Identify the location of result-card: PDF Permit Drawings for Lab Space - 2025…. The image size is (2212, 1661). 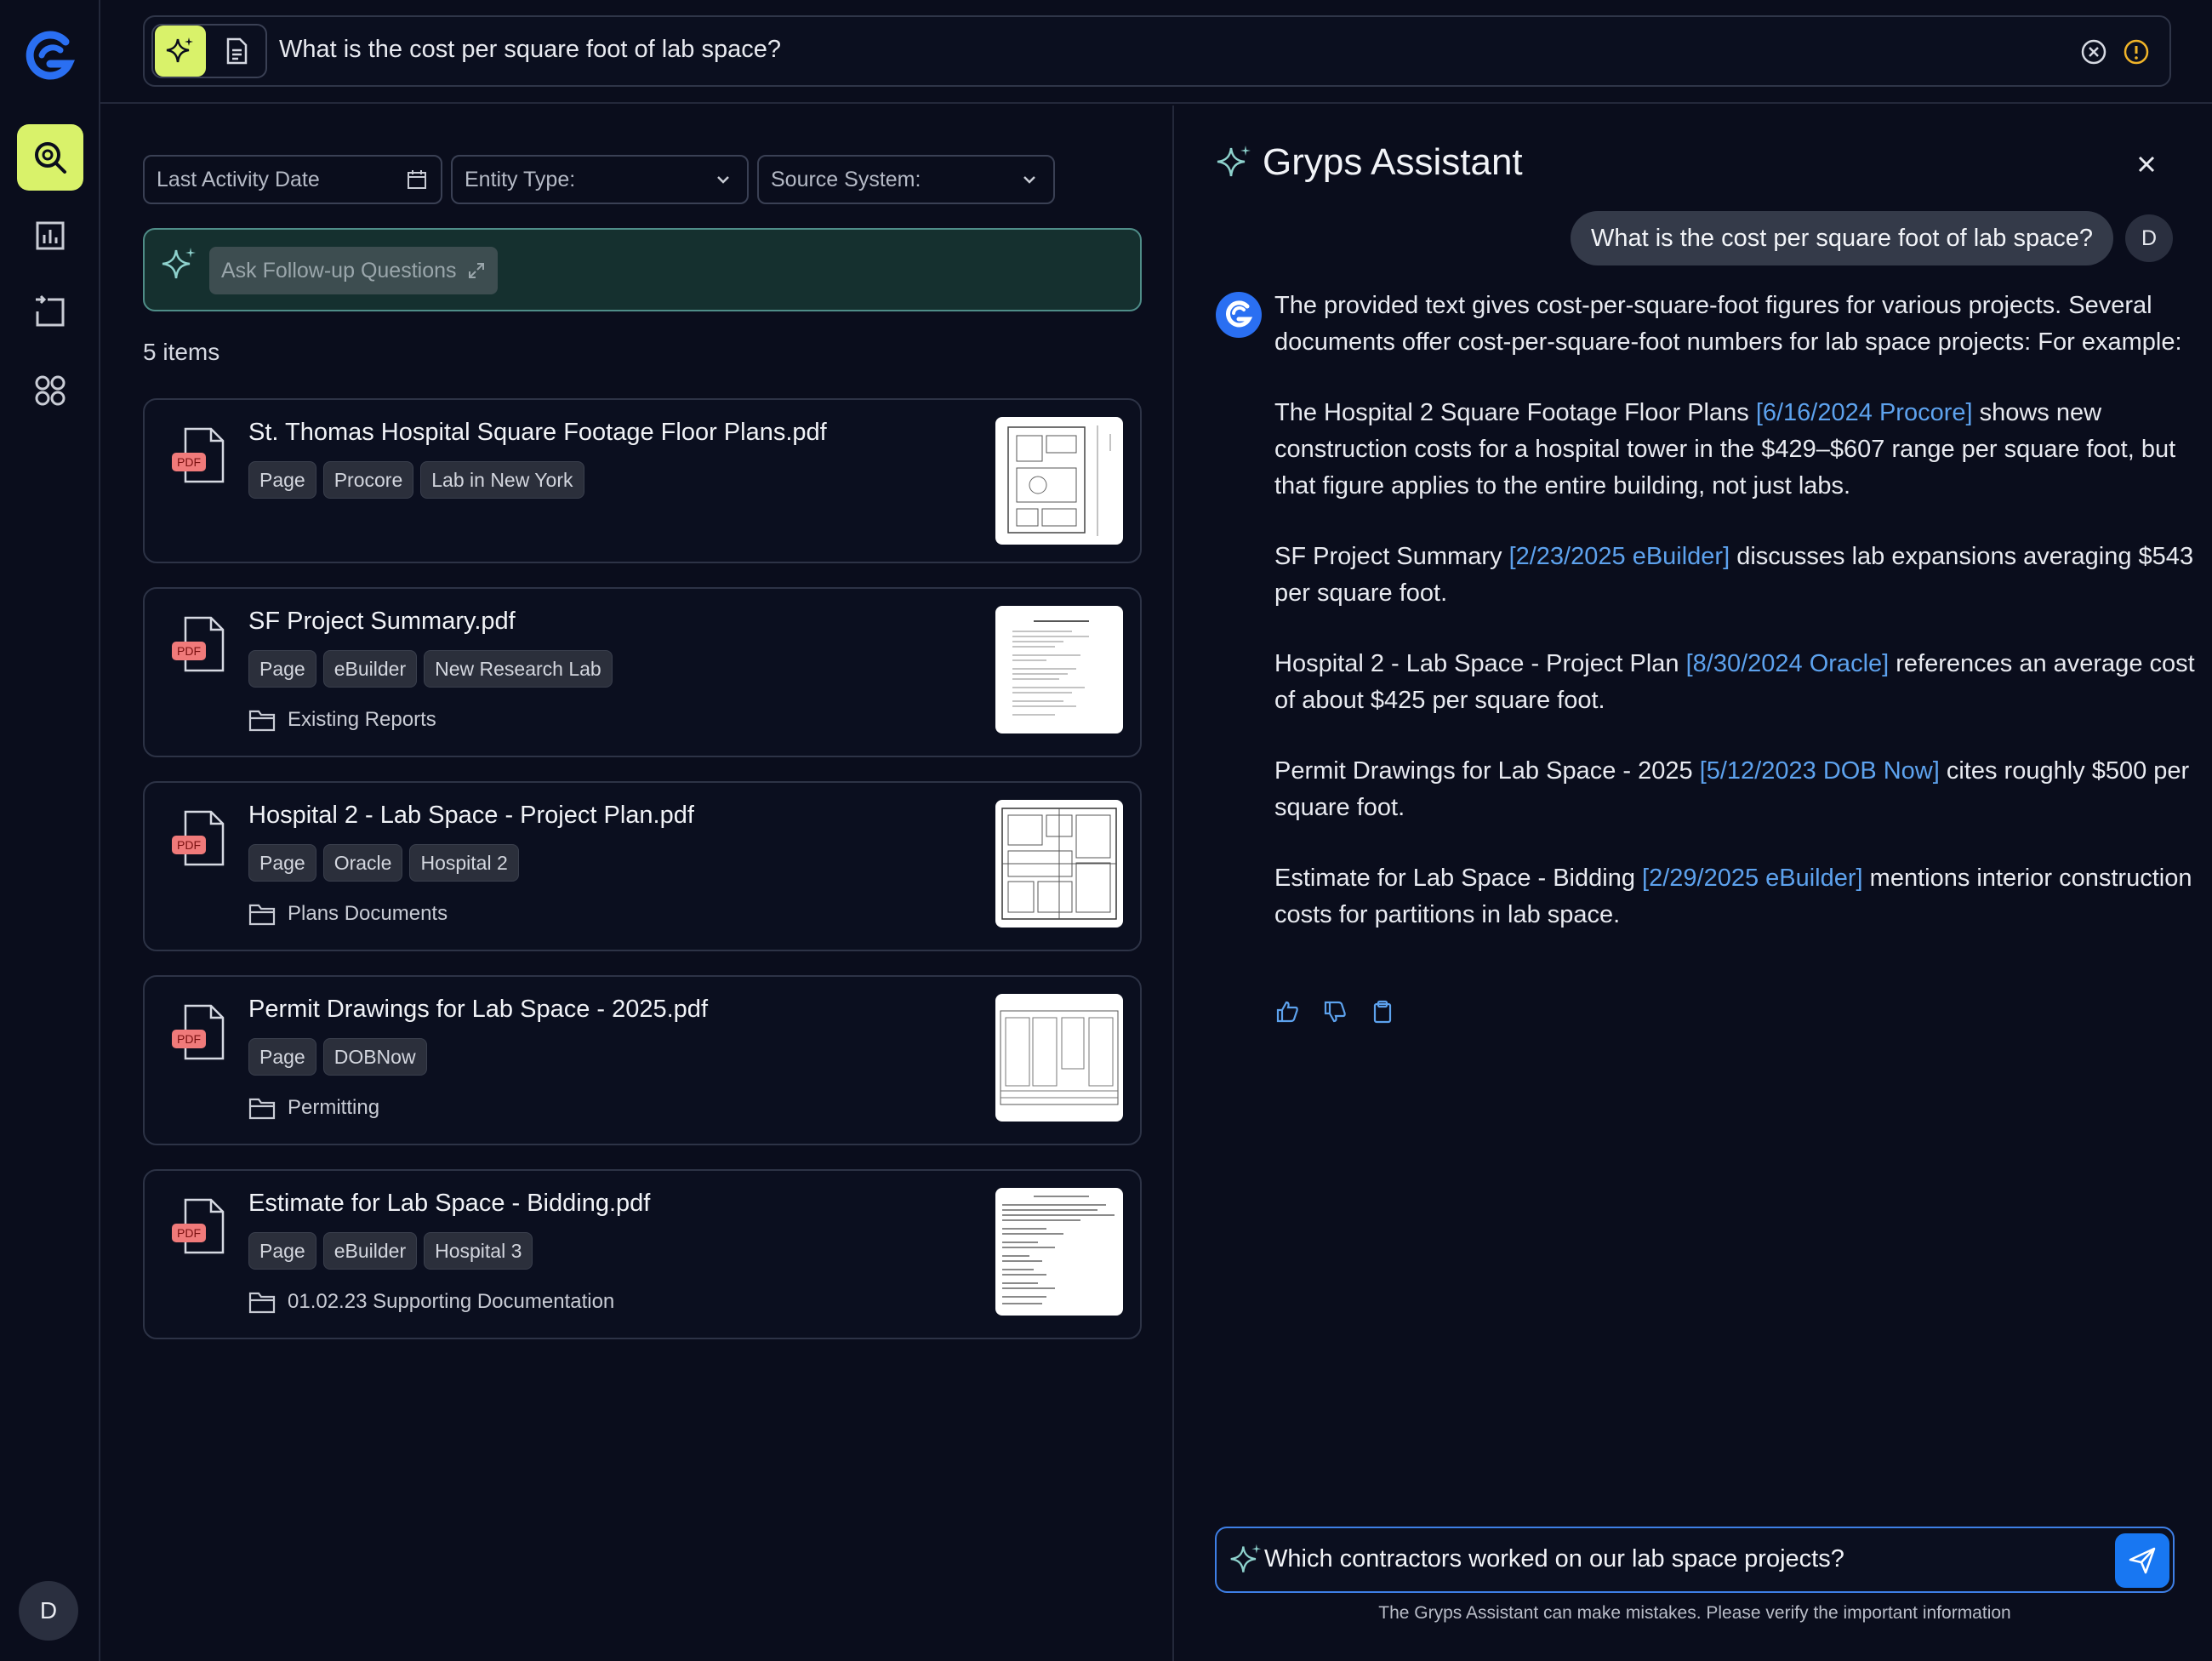
(642, 1060).